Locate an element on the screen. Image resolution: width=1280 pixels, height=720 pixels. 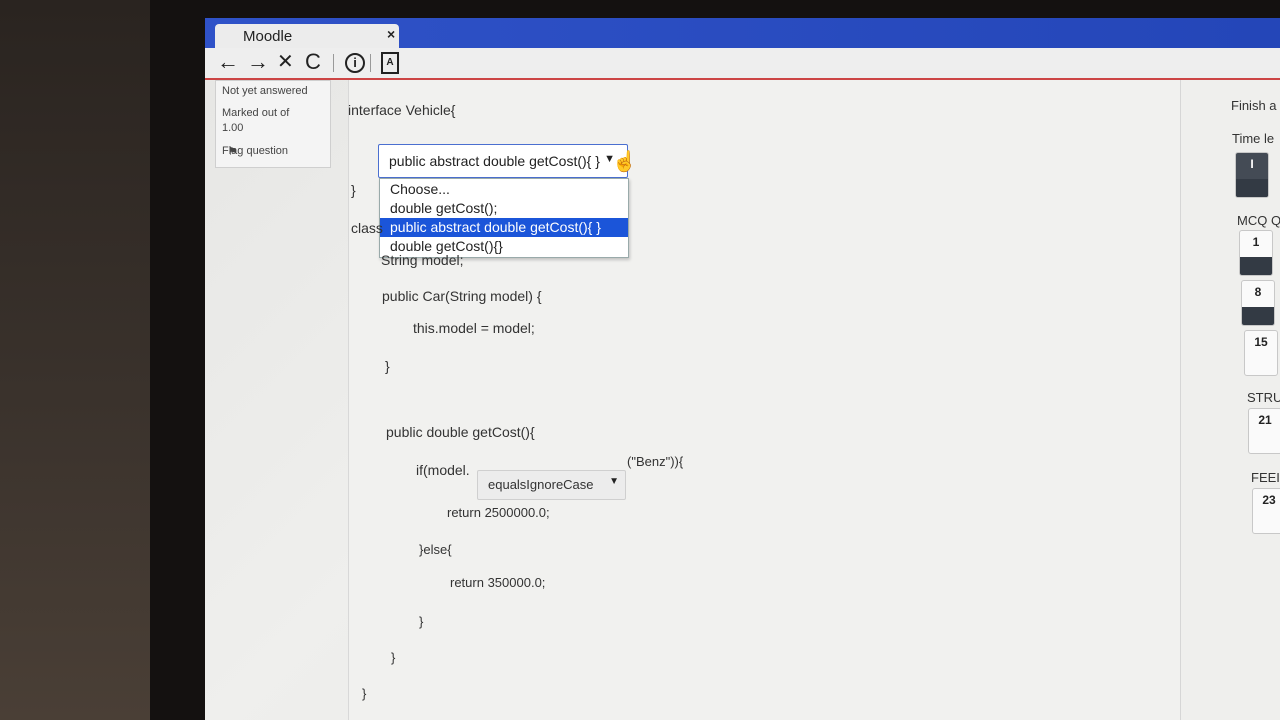
chevron-down-icon: ▼ is located at coordinates (614, 481).